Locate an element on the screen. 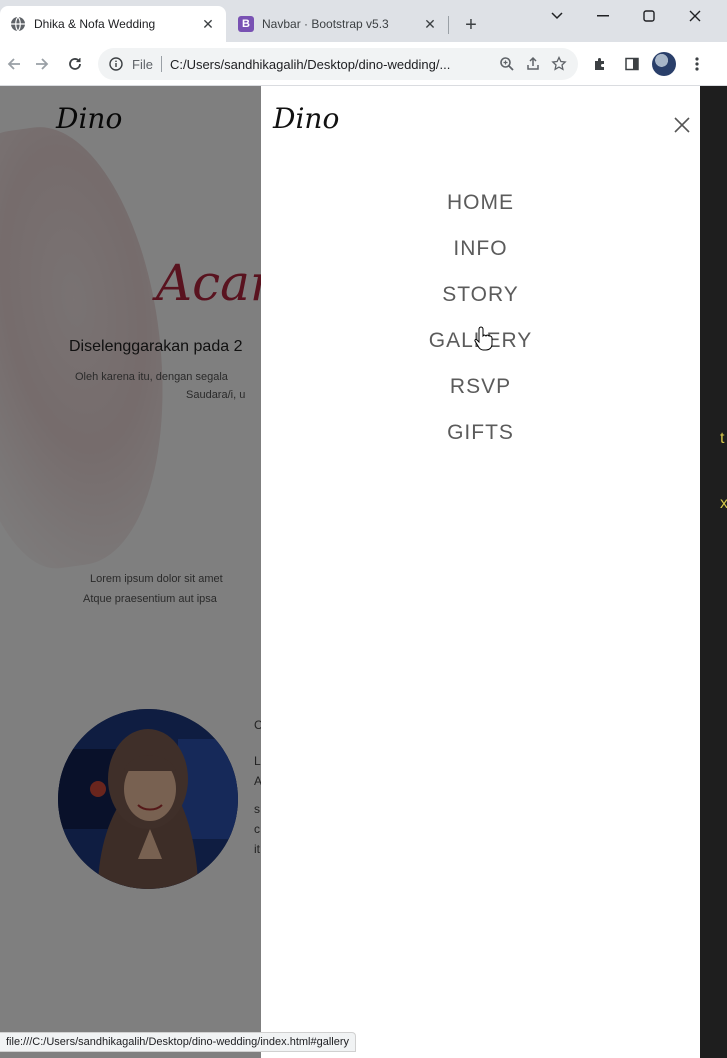 Image resolution: width=727 pixels, height=1058 pixels. profile-avatar is located at coordinates (664, 64).